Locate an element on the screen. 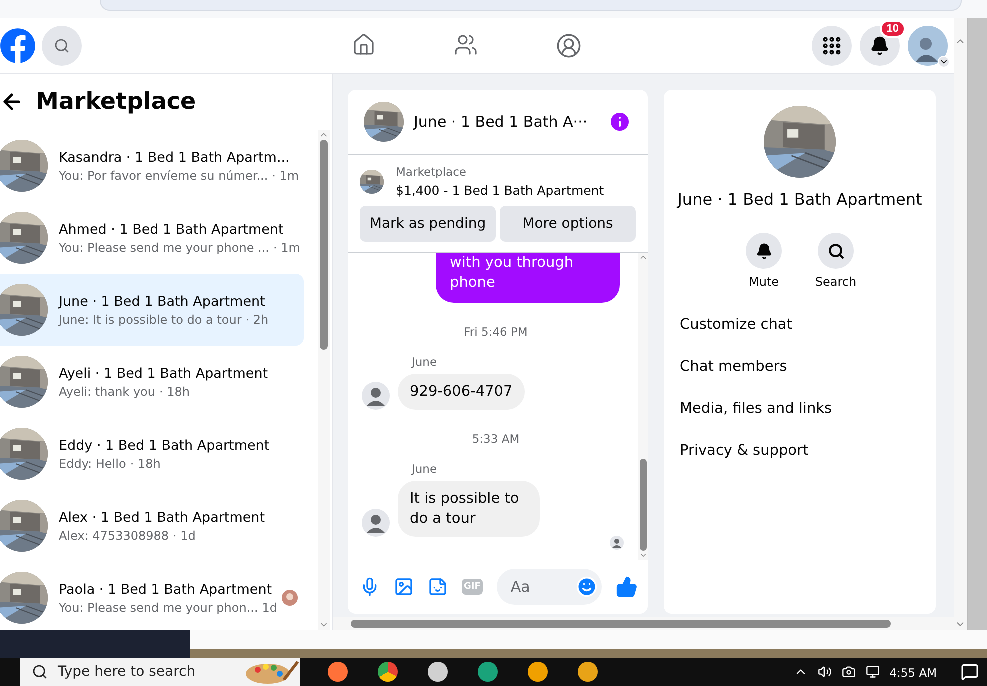  page-title: Marketplace is located at coordinates (116, 102).